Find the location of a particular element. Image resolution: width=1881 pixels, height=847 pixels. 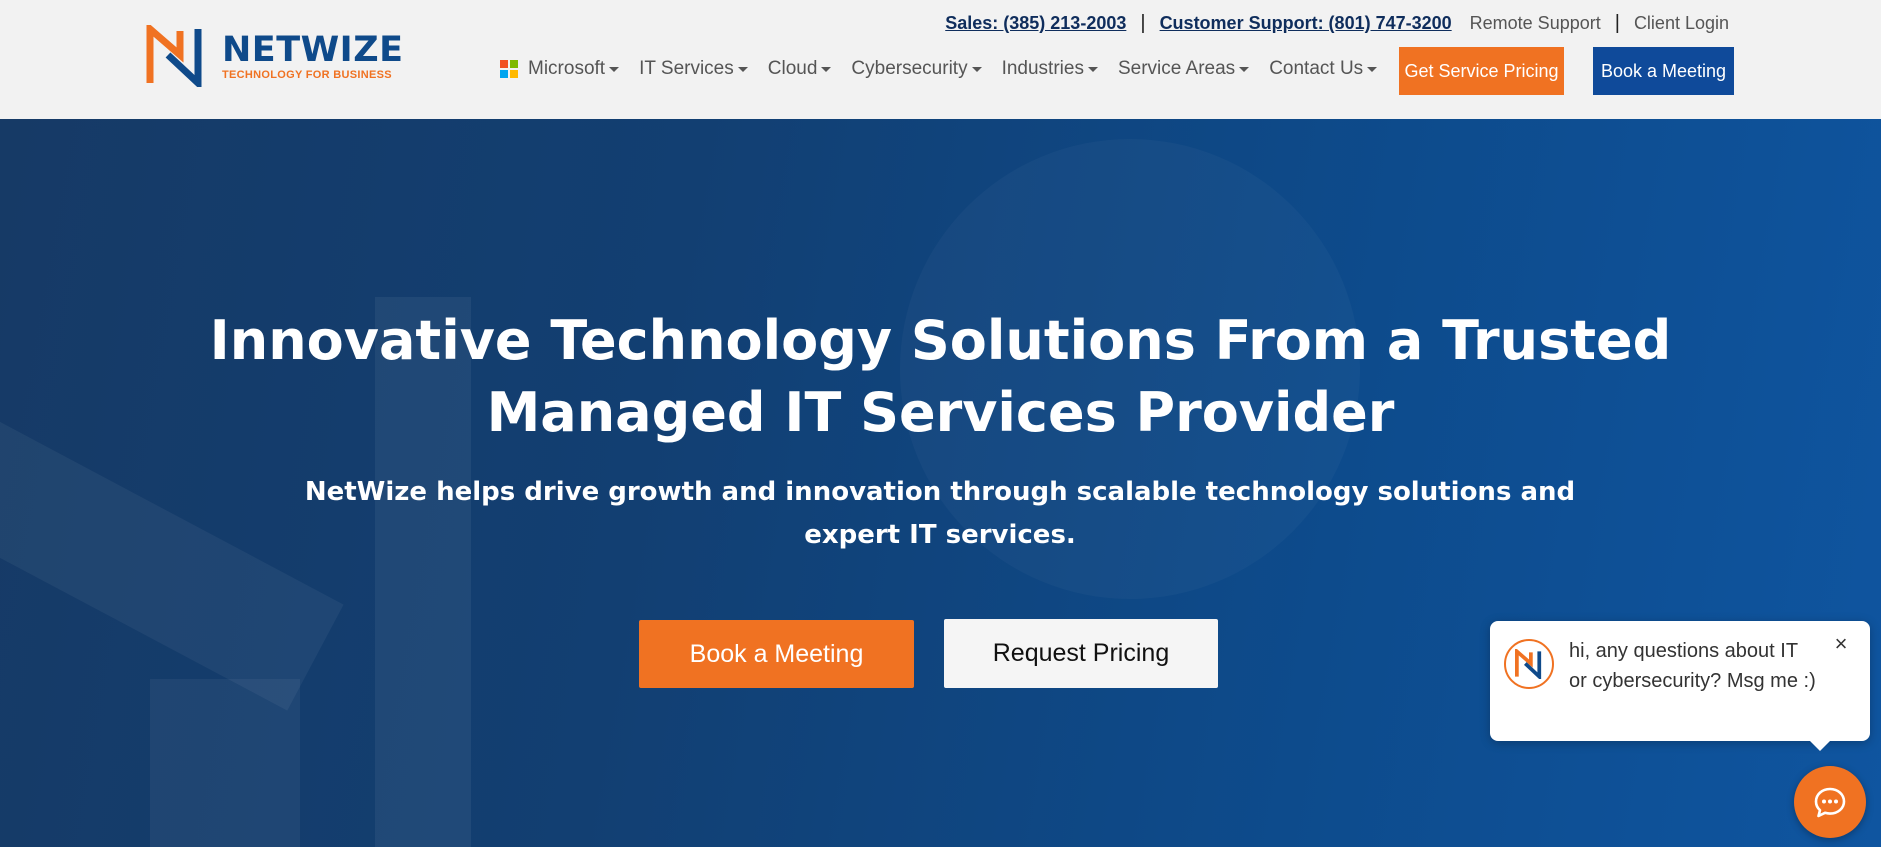

chat-icon is located at coordinates (1830, 802).